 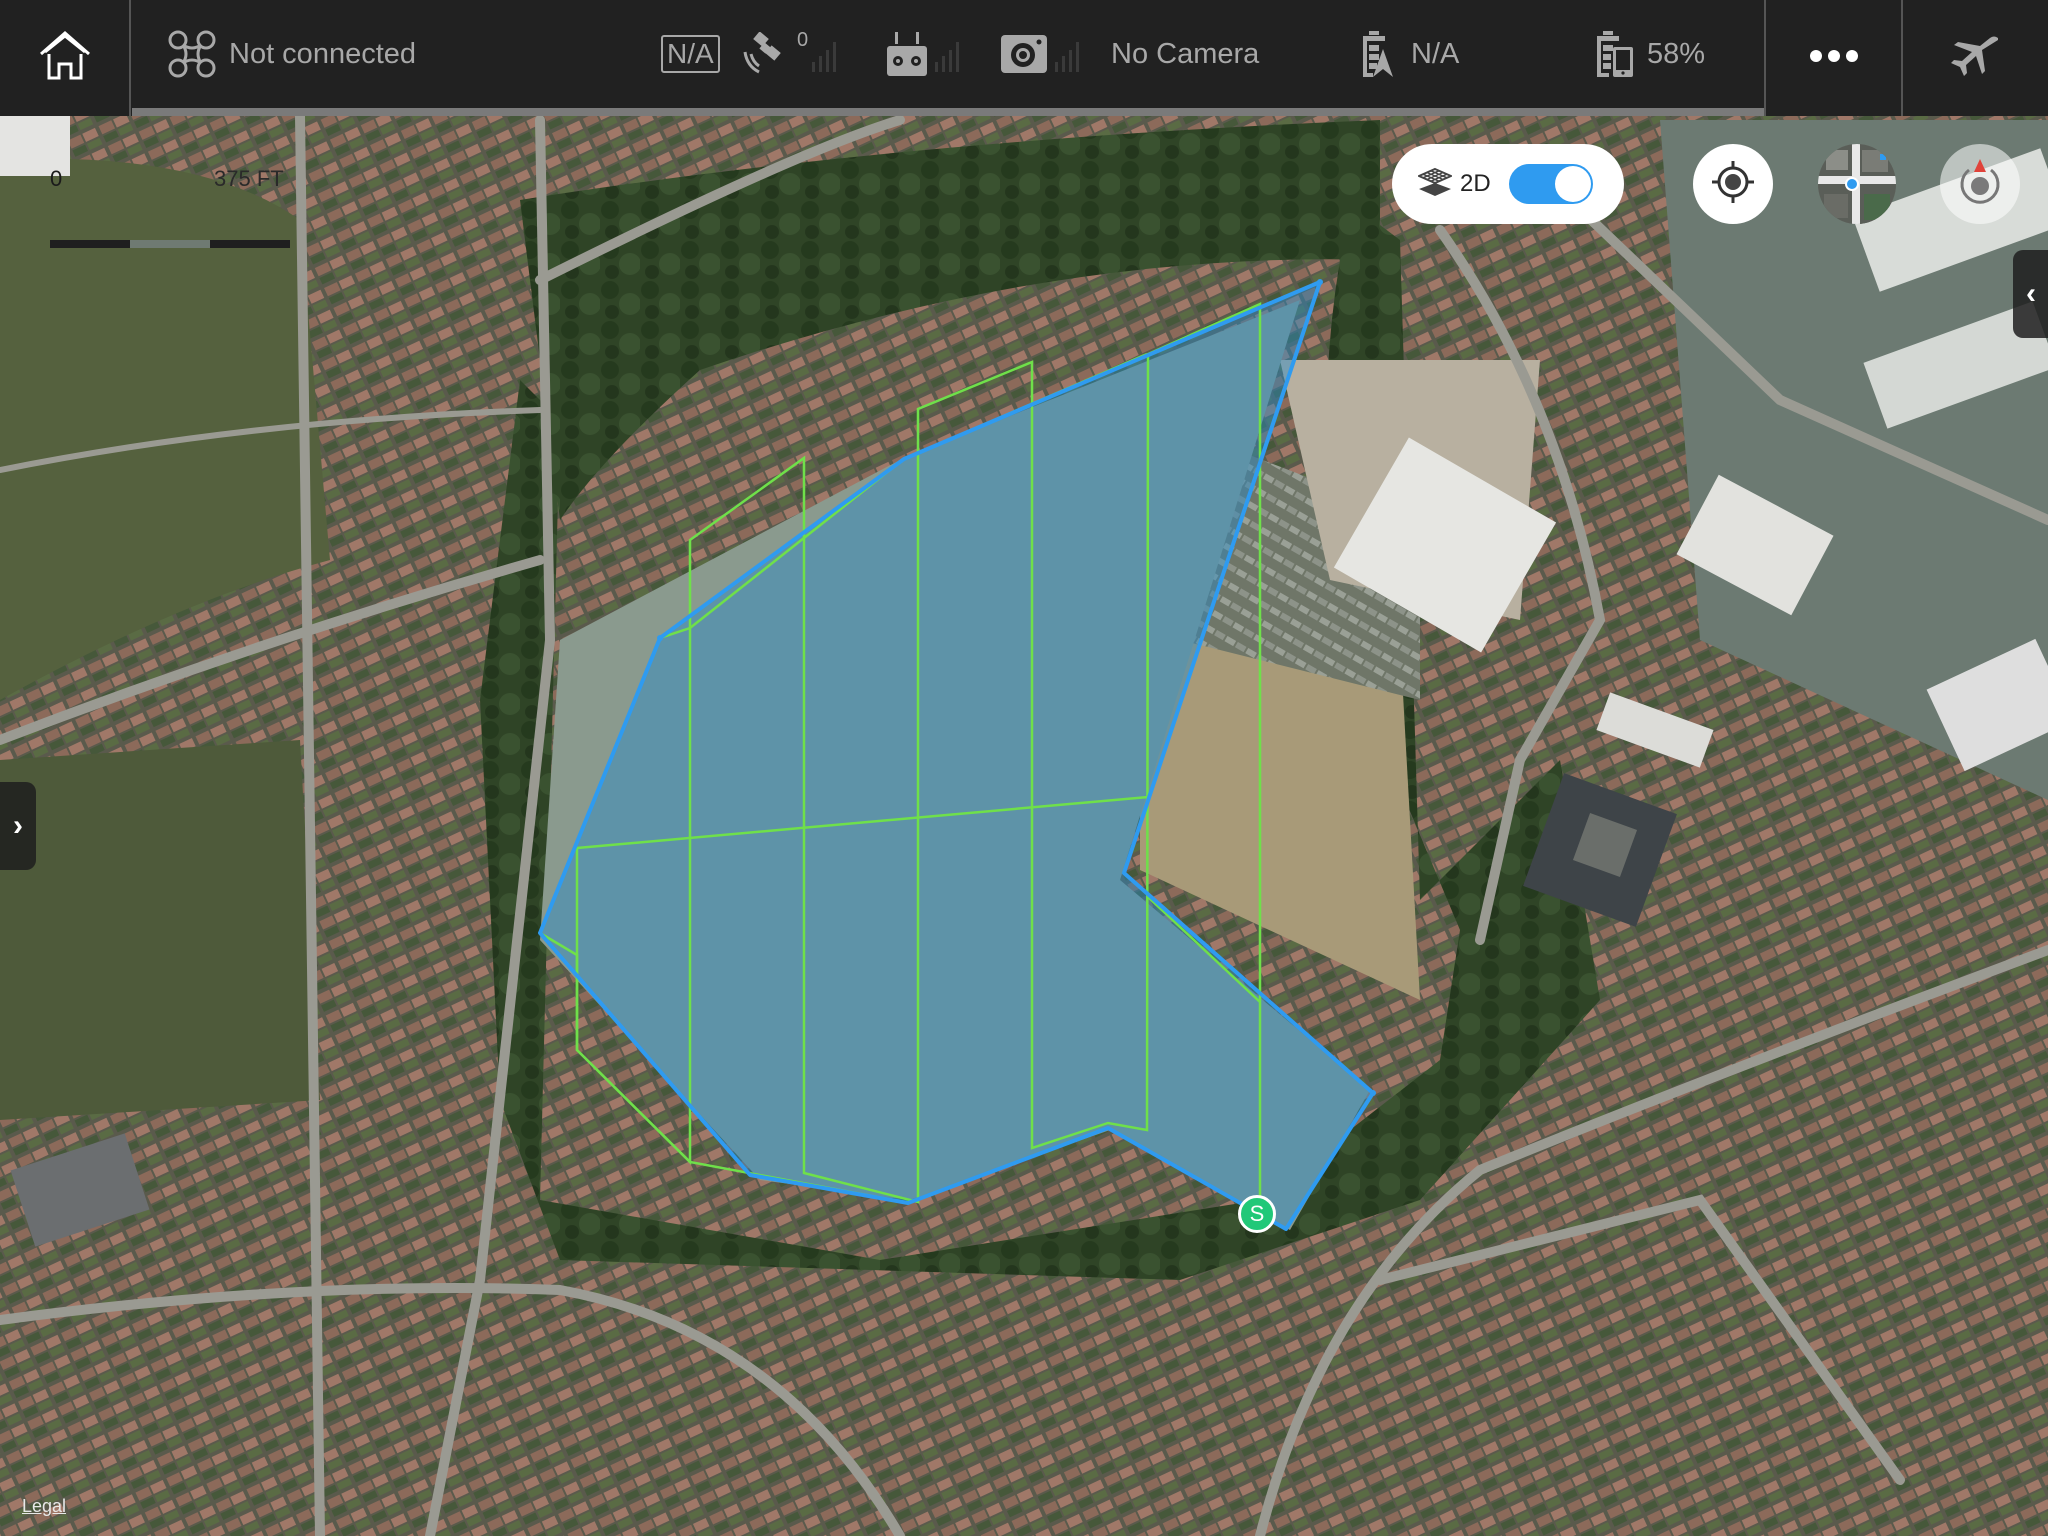 What do you see at coordinates (323, 53) in the screenshot?
I see `aircraft-status-text: Not connected` at bounding box center [323, 53].